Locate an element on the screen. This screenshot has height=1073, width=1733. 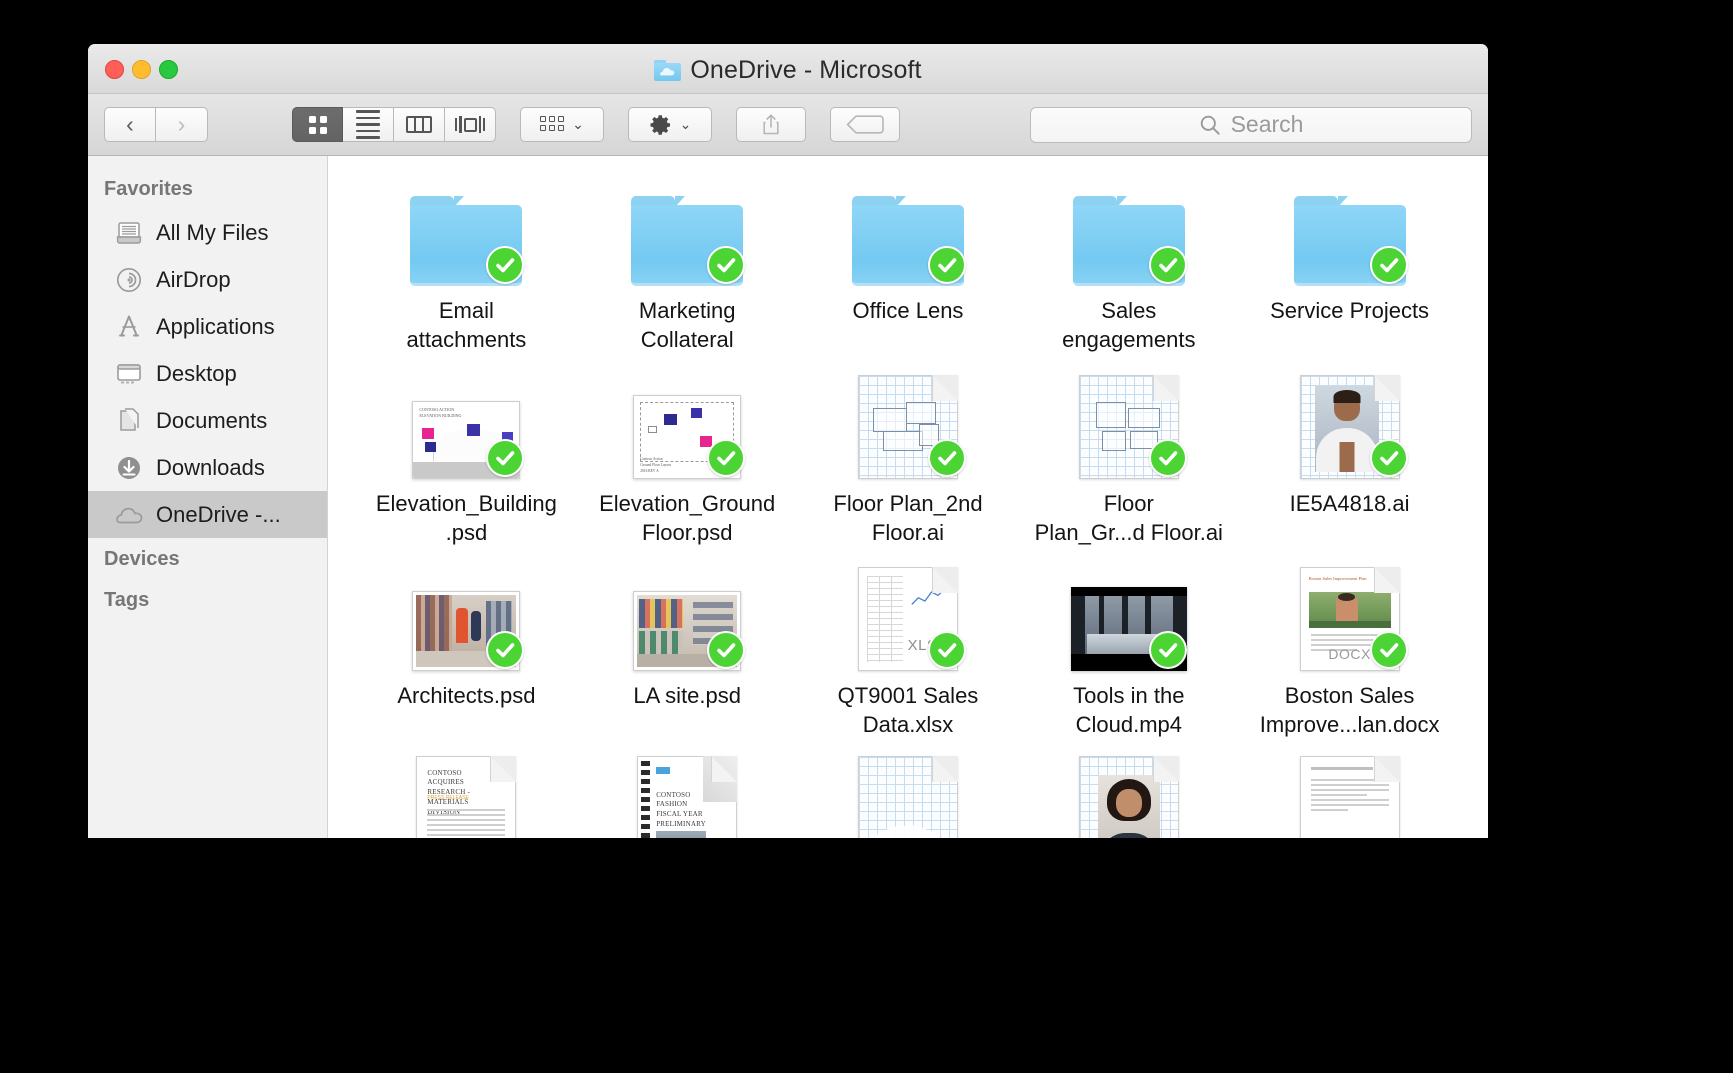
view-mode-buttons is located at coordinates (394, 124).